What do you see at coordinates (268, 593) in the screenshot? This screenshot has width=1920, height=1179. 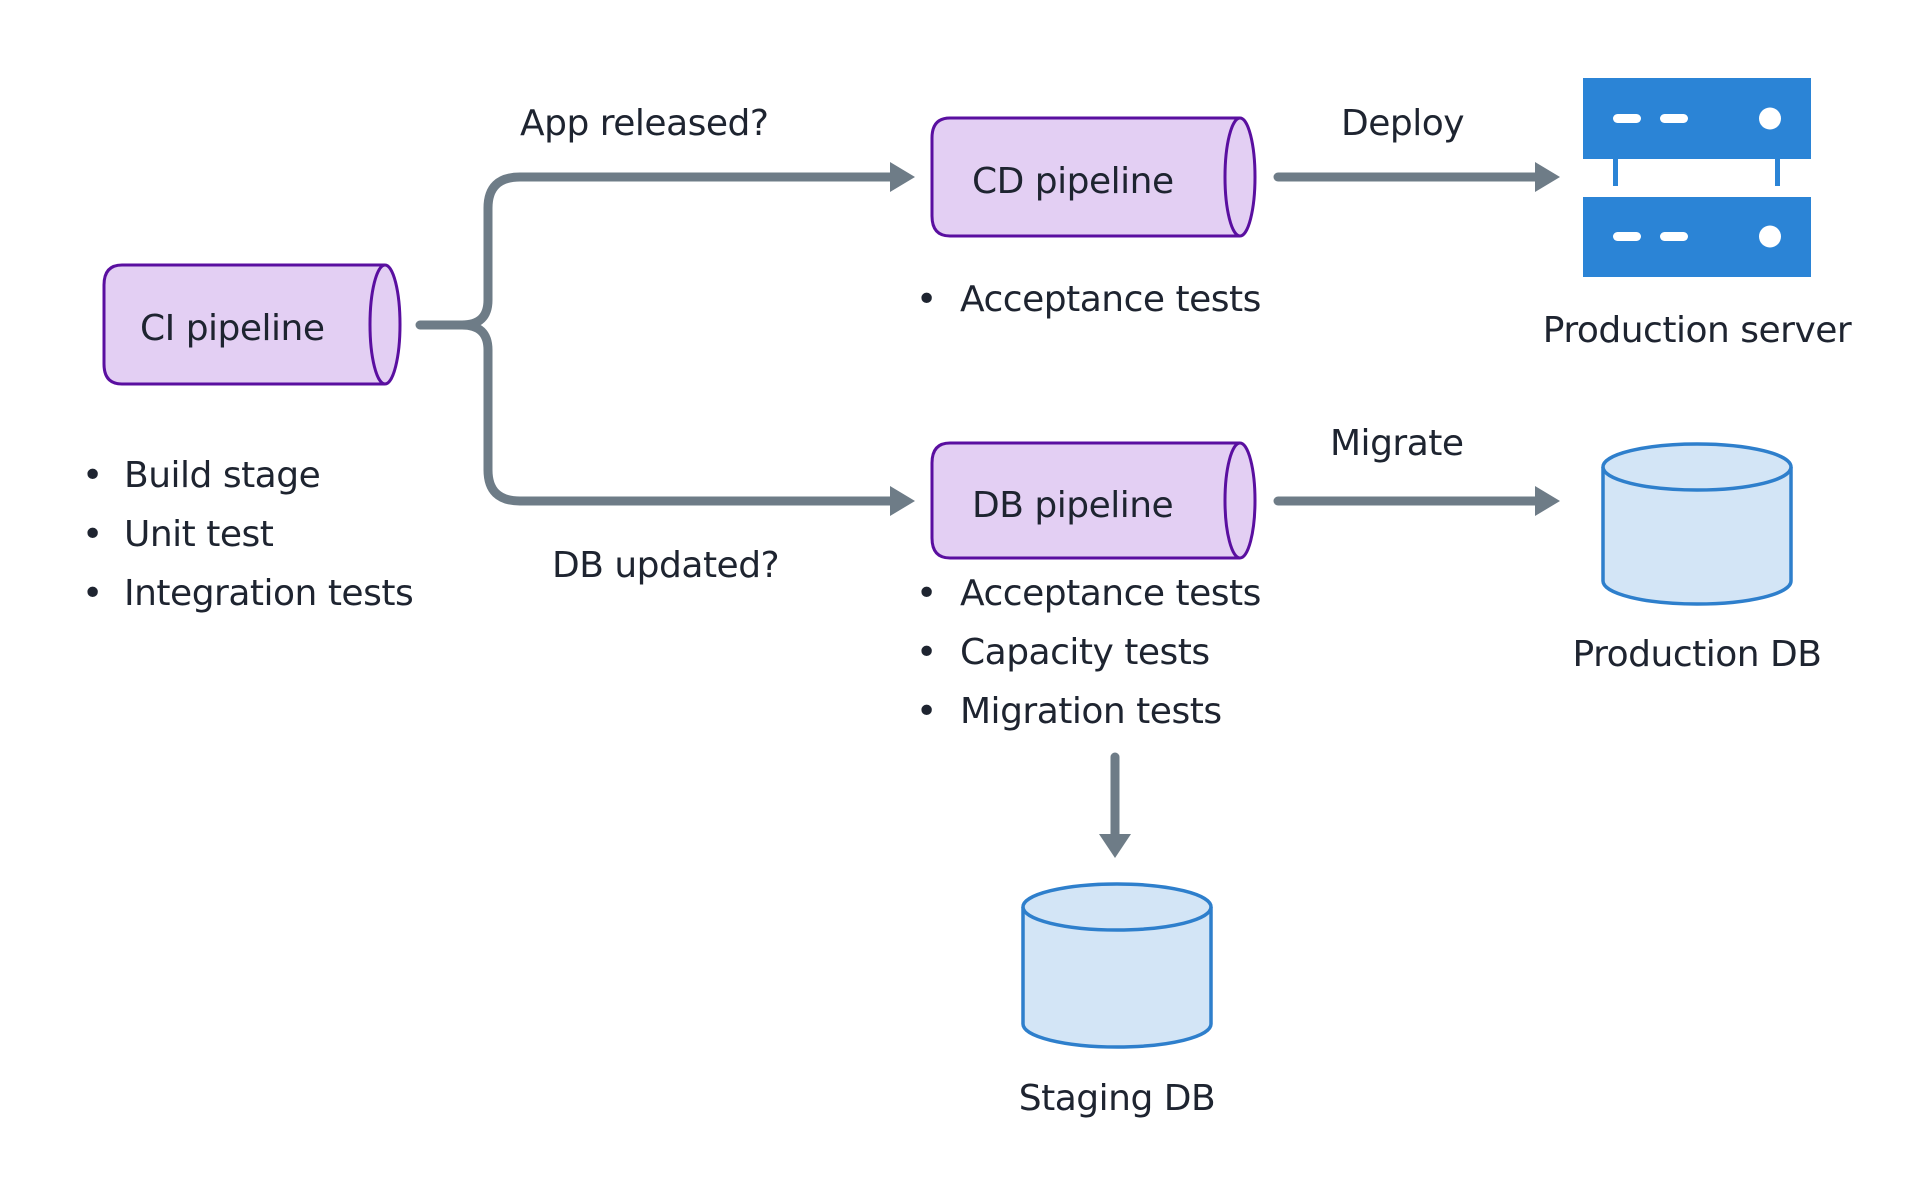 I see `ci-bullet-integration-tests: Integration tests` at bounding box center [268, 593].